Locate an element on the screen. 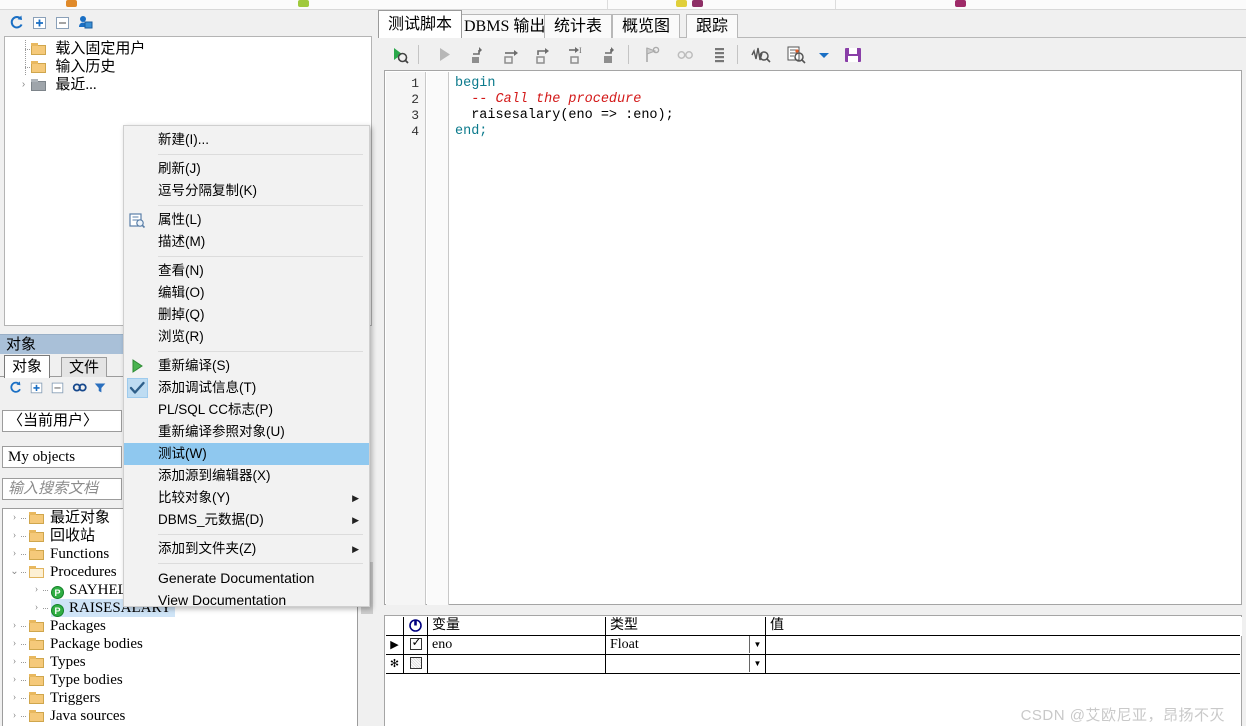  variables-grid: 变量 类型 值 ▶ eno ▼ Float ✻ is located at coordinates (814, 645).